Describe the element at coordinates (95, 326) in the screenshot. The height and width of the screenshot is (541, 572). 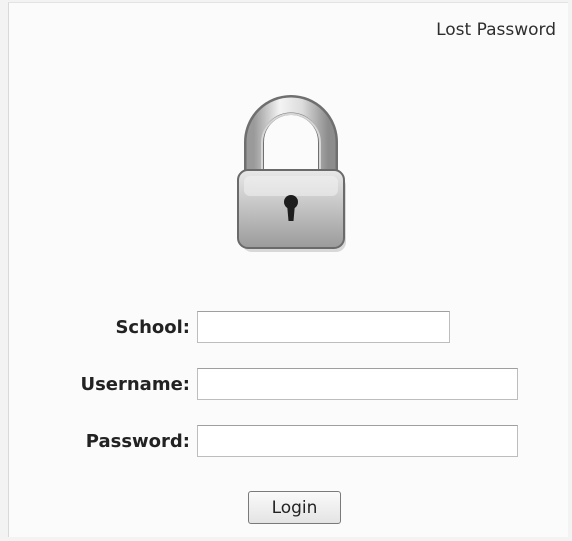
I see `school-row: School:` at that location.